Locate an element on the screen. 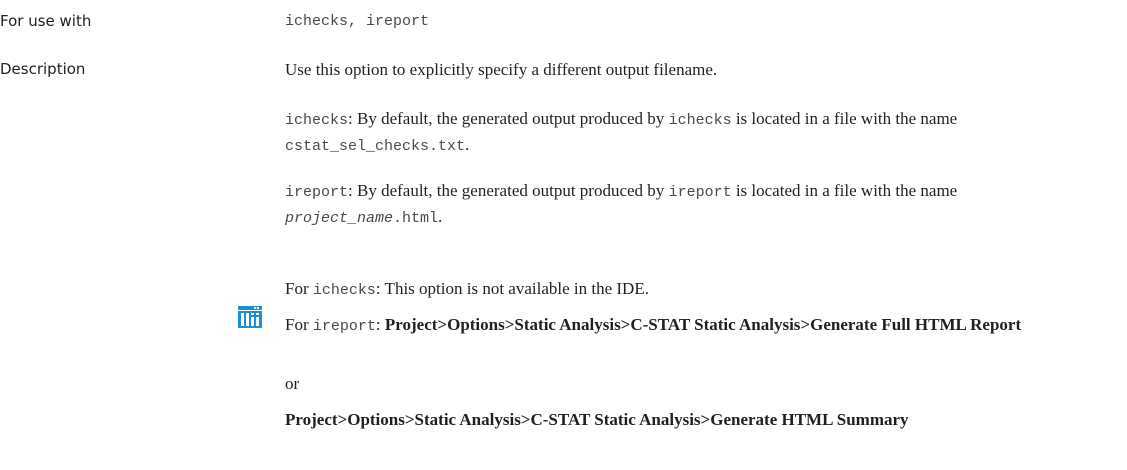 The width and height of the screenshot is (1127, 470). for-use-with-tools: ichecks, ireport is located at coordinates (357, 21).